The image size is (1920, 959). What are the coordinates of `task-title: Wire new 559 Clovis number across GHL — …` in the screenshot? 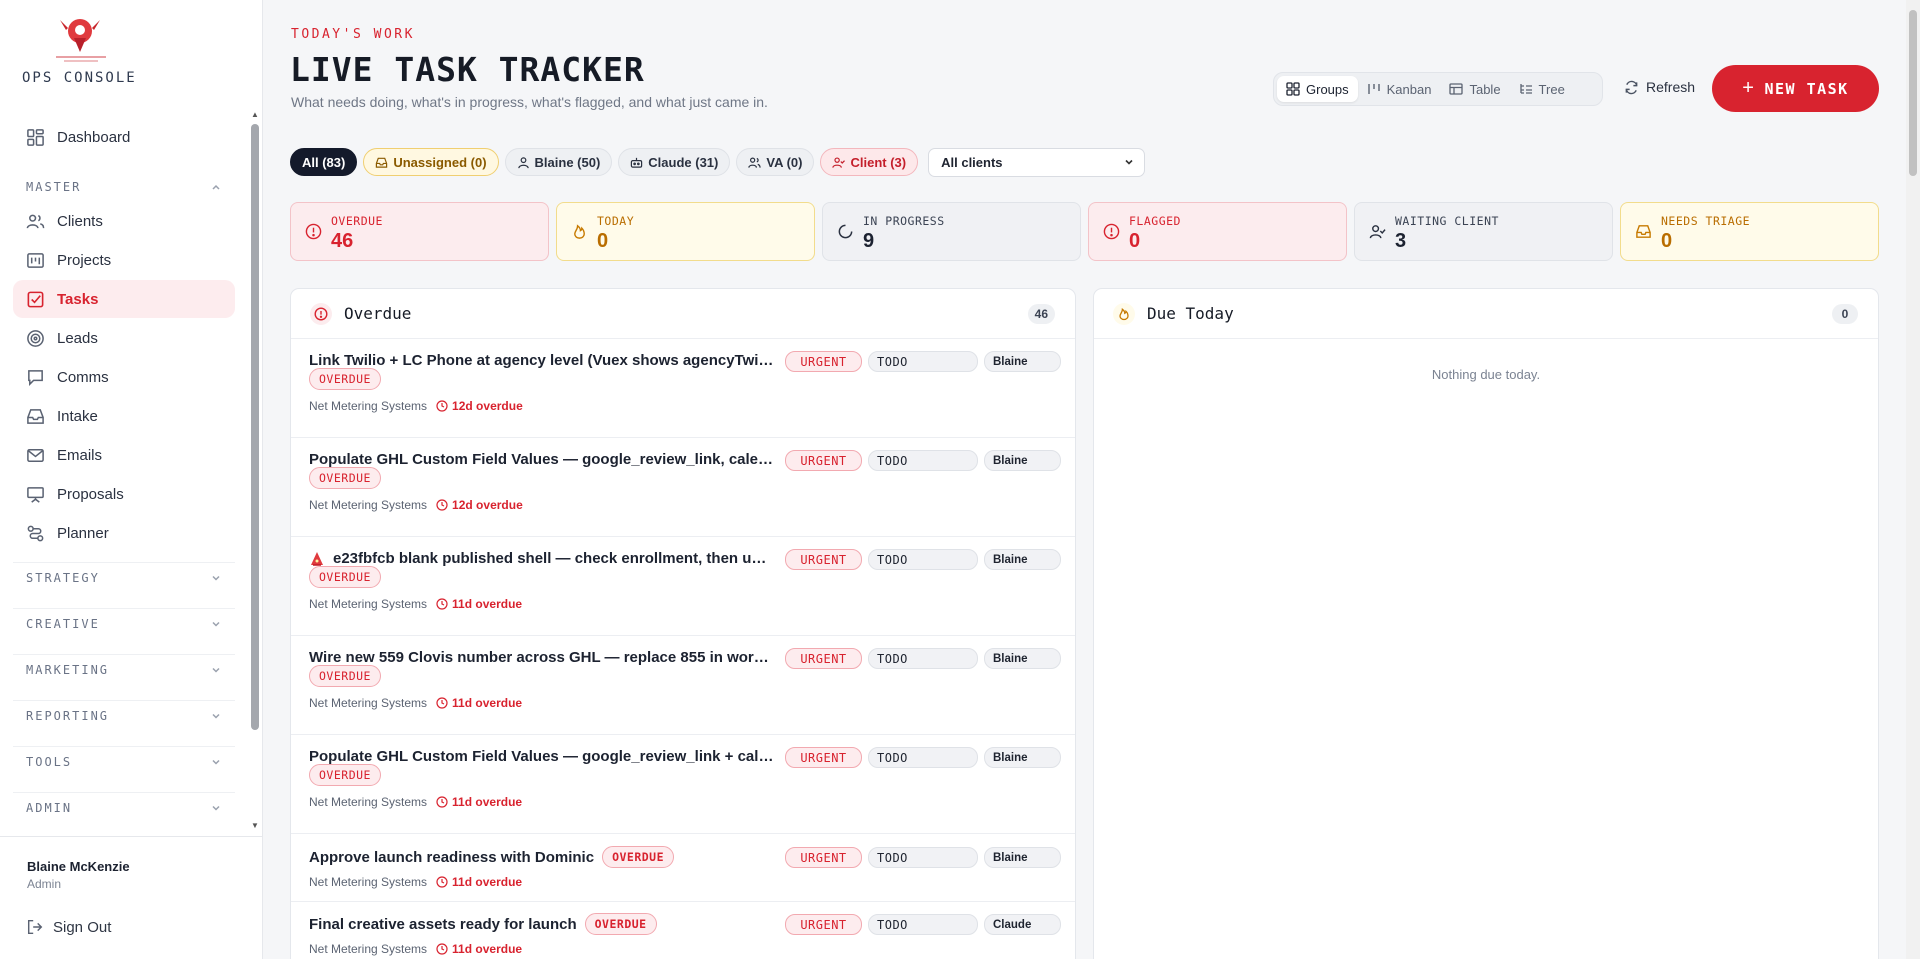 It's located at (542, 657).